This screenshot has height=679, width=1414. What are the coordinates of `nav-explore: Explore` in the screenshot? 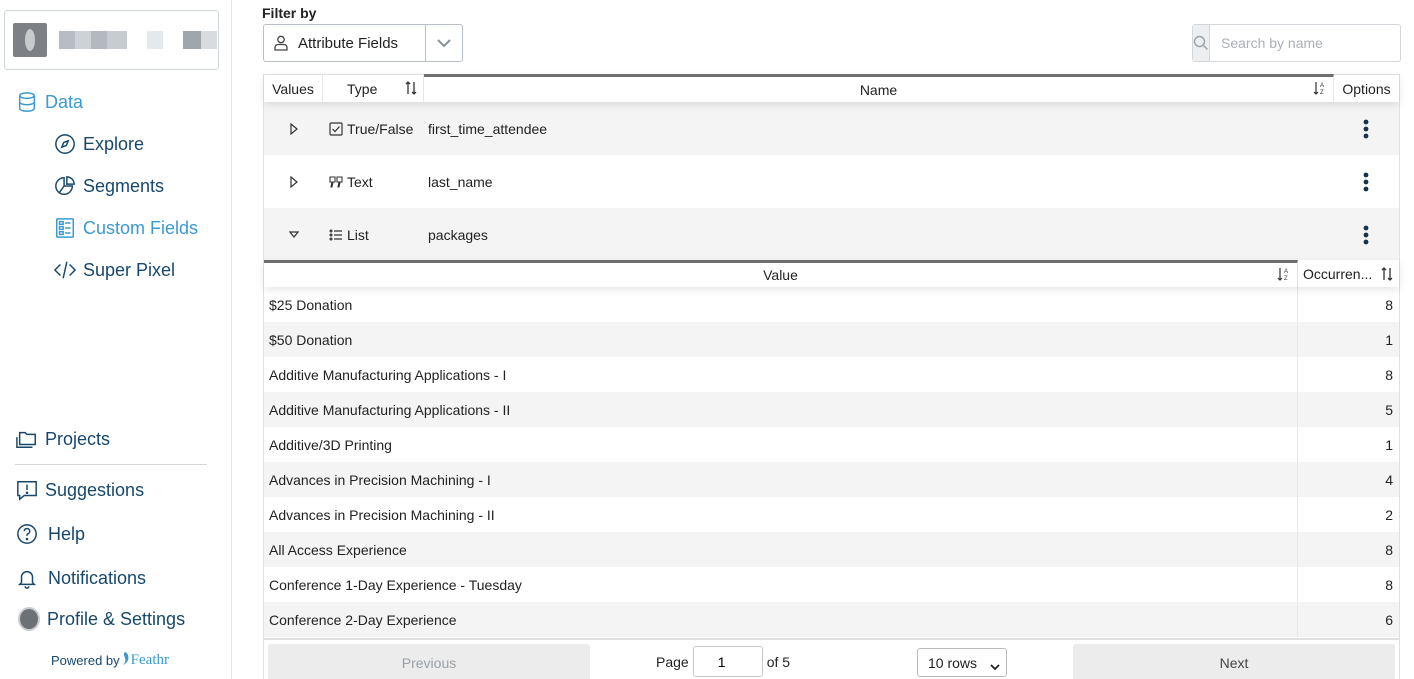 It's located at (99, 144).